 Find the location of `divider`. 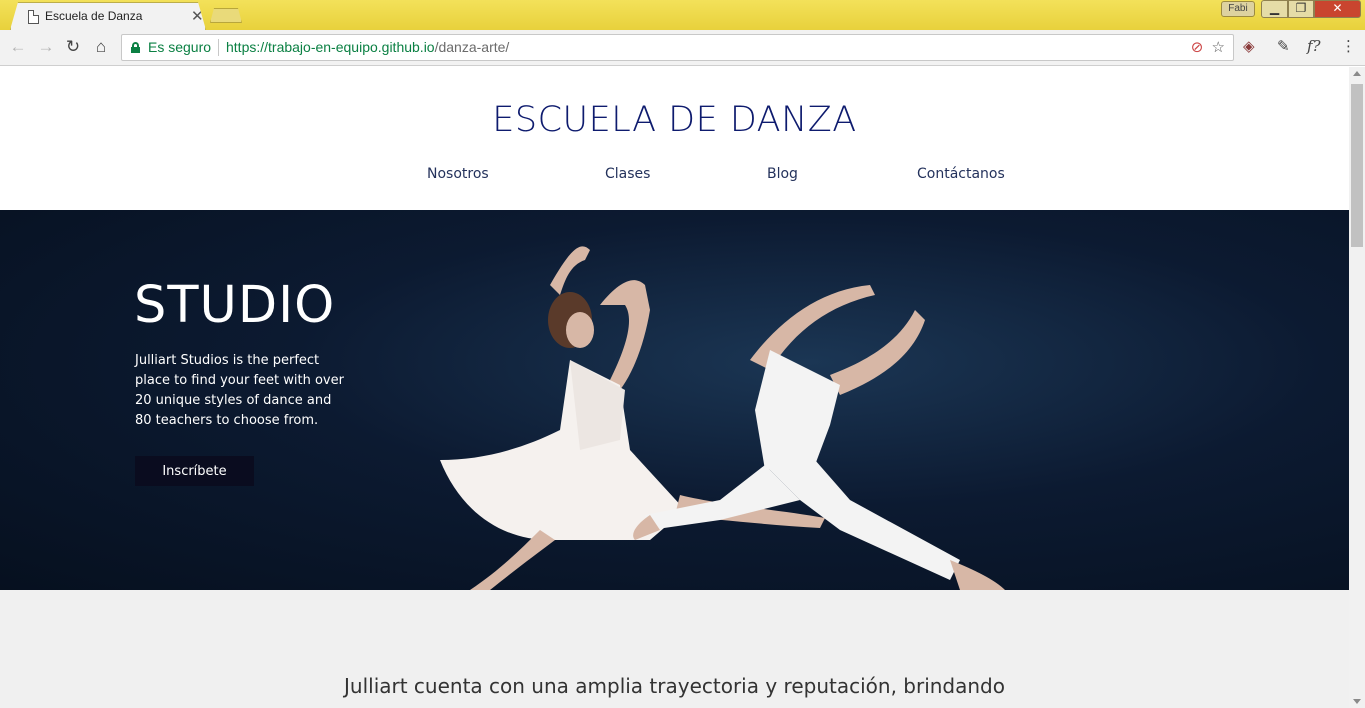

divider is located at coordinates (218, 47).